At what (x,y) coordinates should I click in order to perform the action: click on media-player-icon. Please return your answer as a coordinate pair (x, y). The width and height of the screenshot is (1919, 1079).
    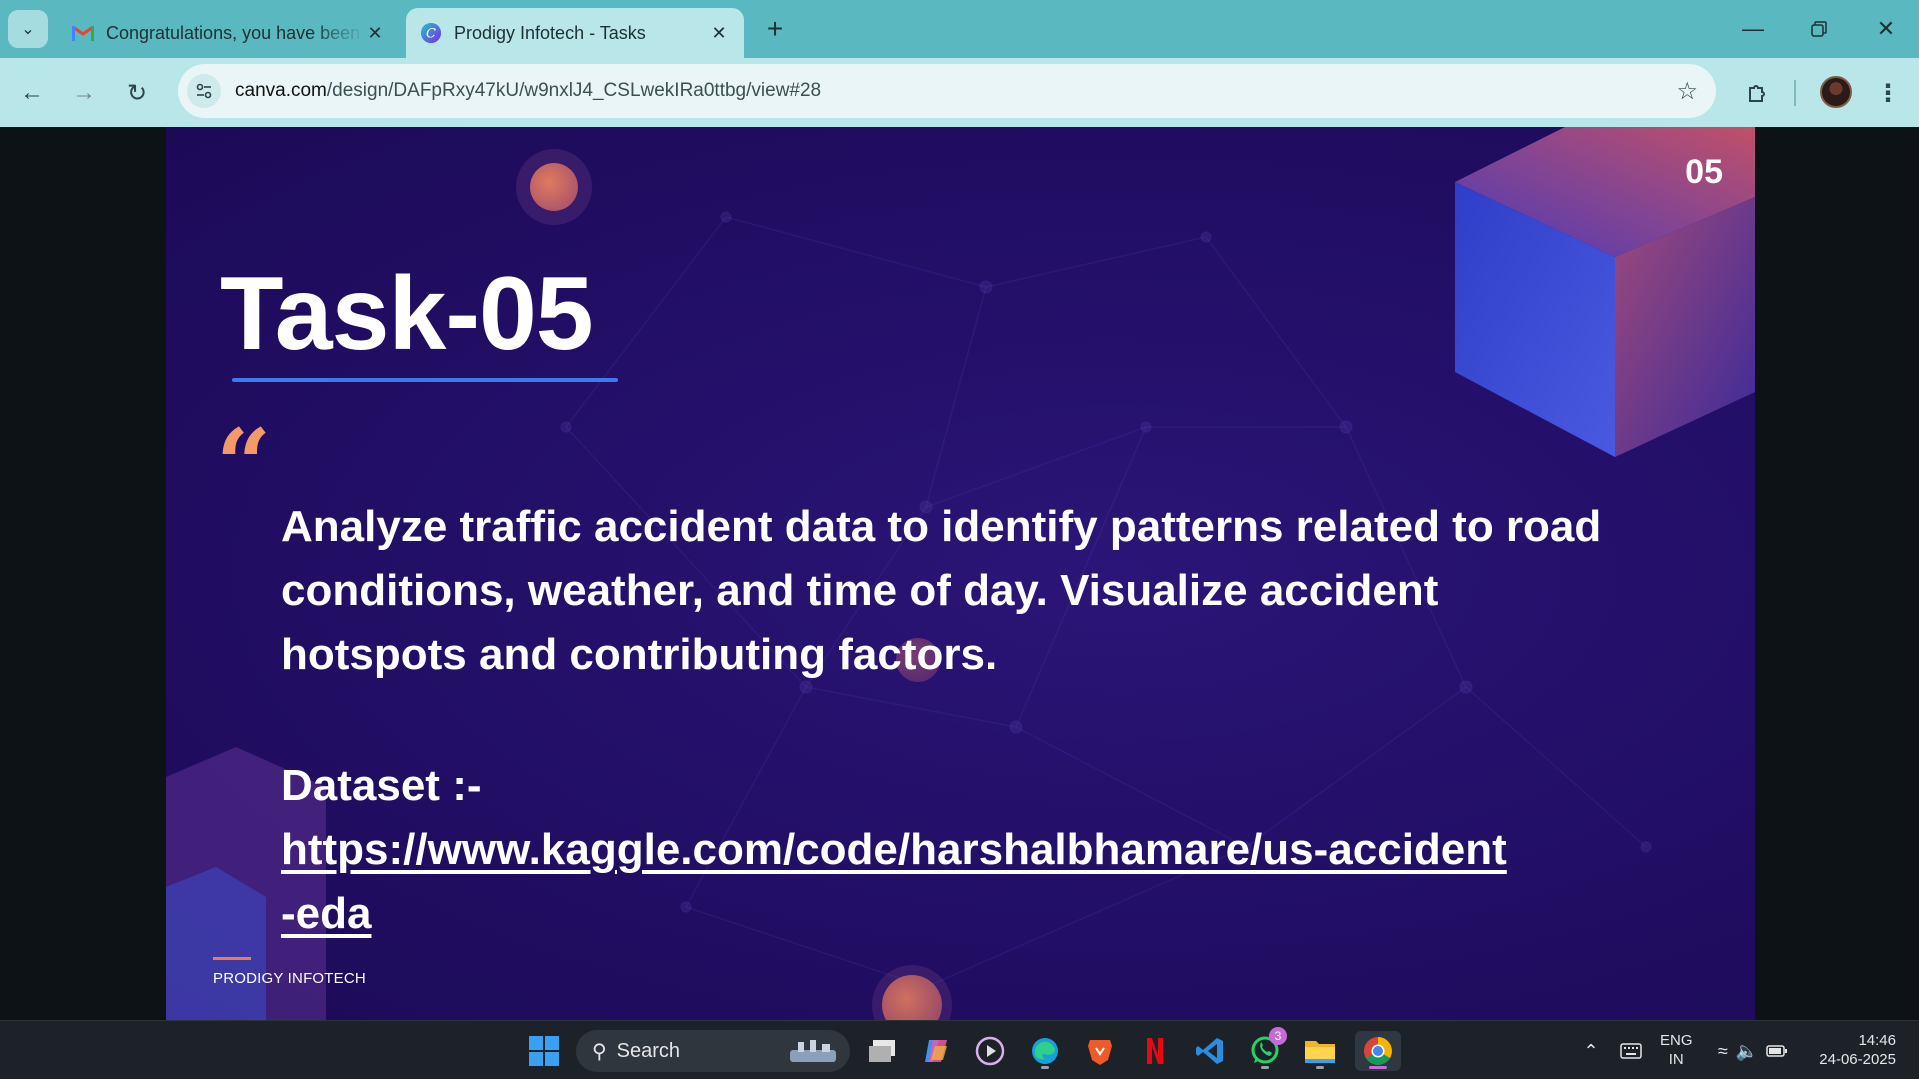
    Looking at the image, I should click on (990, 1051).